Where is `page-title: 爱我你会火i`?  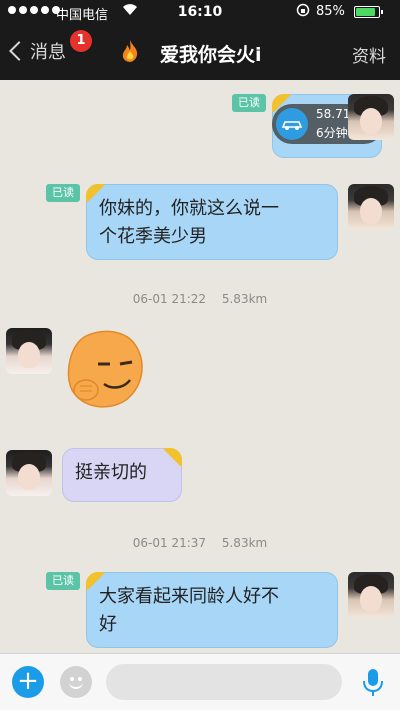
page-title: 爱我你会火i is located at coordinates (211, 55).